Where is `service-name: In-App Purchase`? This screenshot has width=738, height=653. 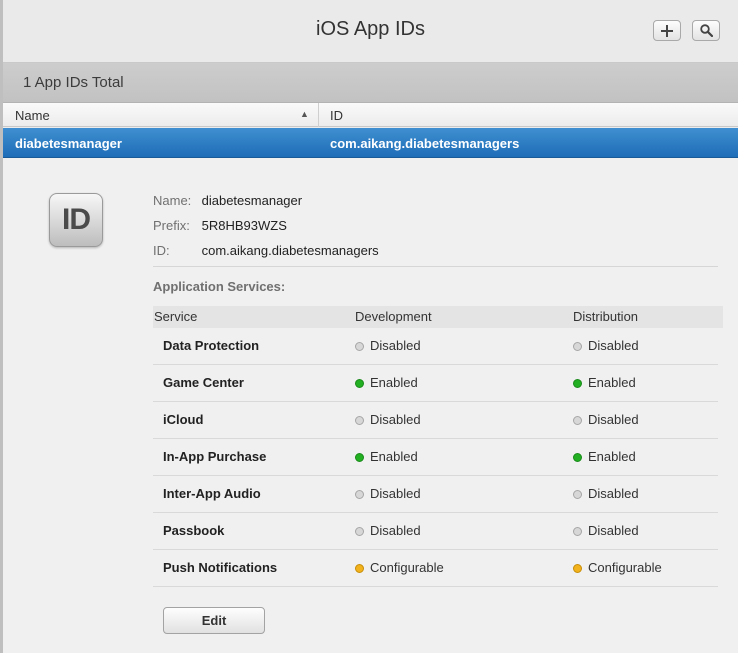 service-name: In-App Purchase is located at coordinates (215, 456).